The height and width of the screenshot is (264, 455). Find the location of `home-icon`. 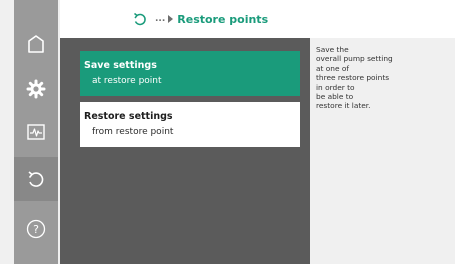

home-icon is located at coordinates (36, 44).